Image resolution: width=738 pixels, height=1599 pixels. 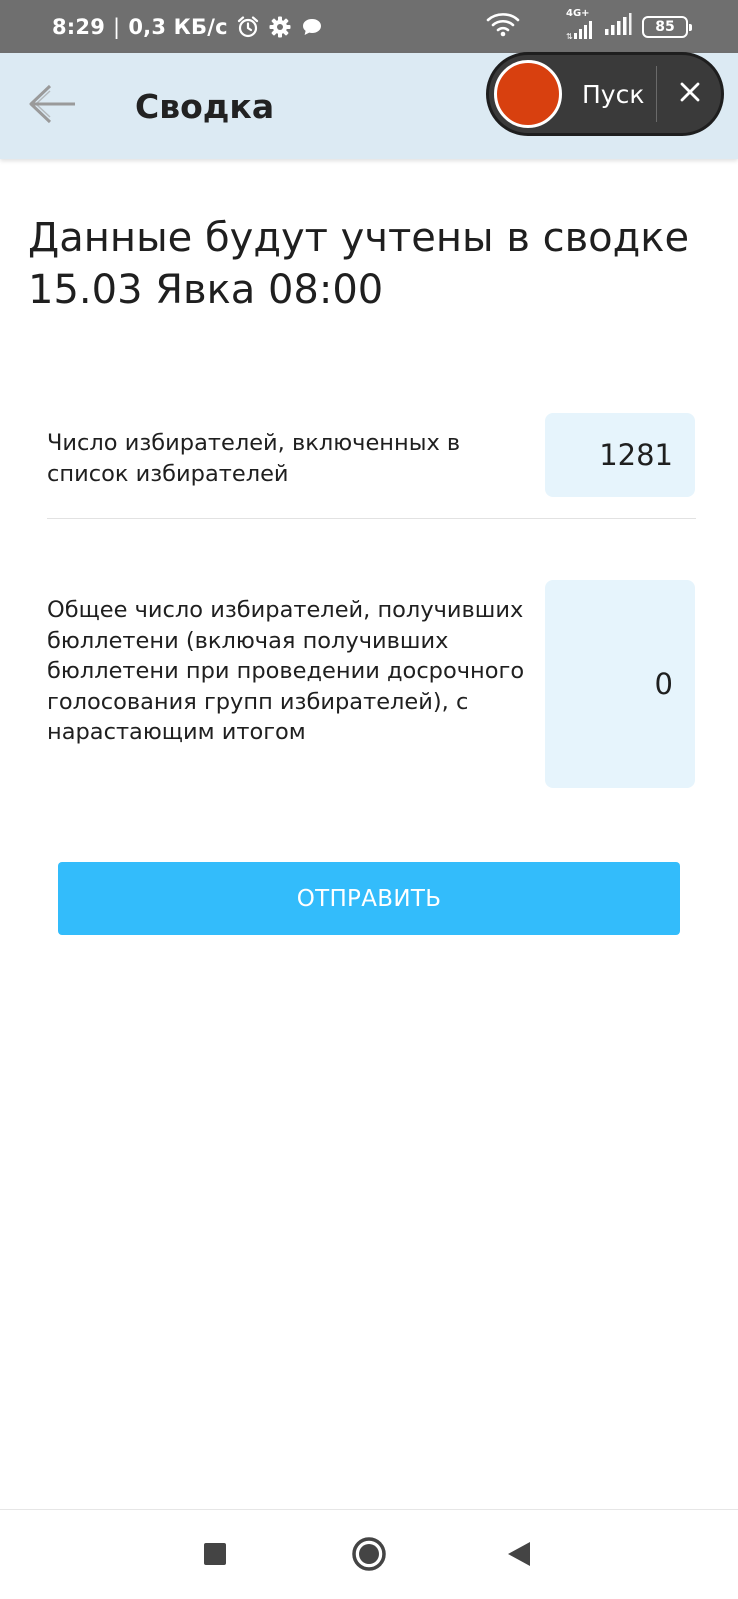 I want to click on page-title: Сводка, so click(x=205, y=106).